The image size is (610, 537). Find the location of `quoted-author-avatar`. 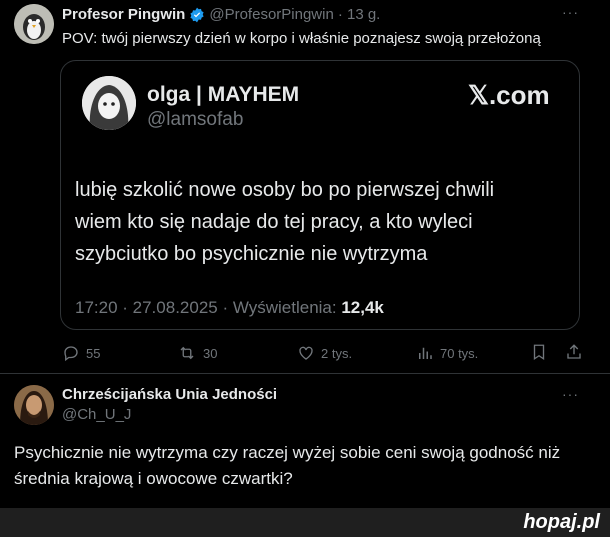

quoted-author-avatar is located at coordinates (109, 103).